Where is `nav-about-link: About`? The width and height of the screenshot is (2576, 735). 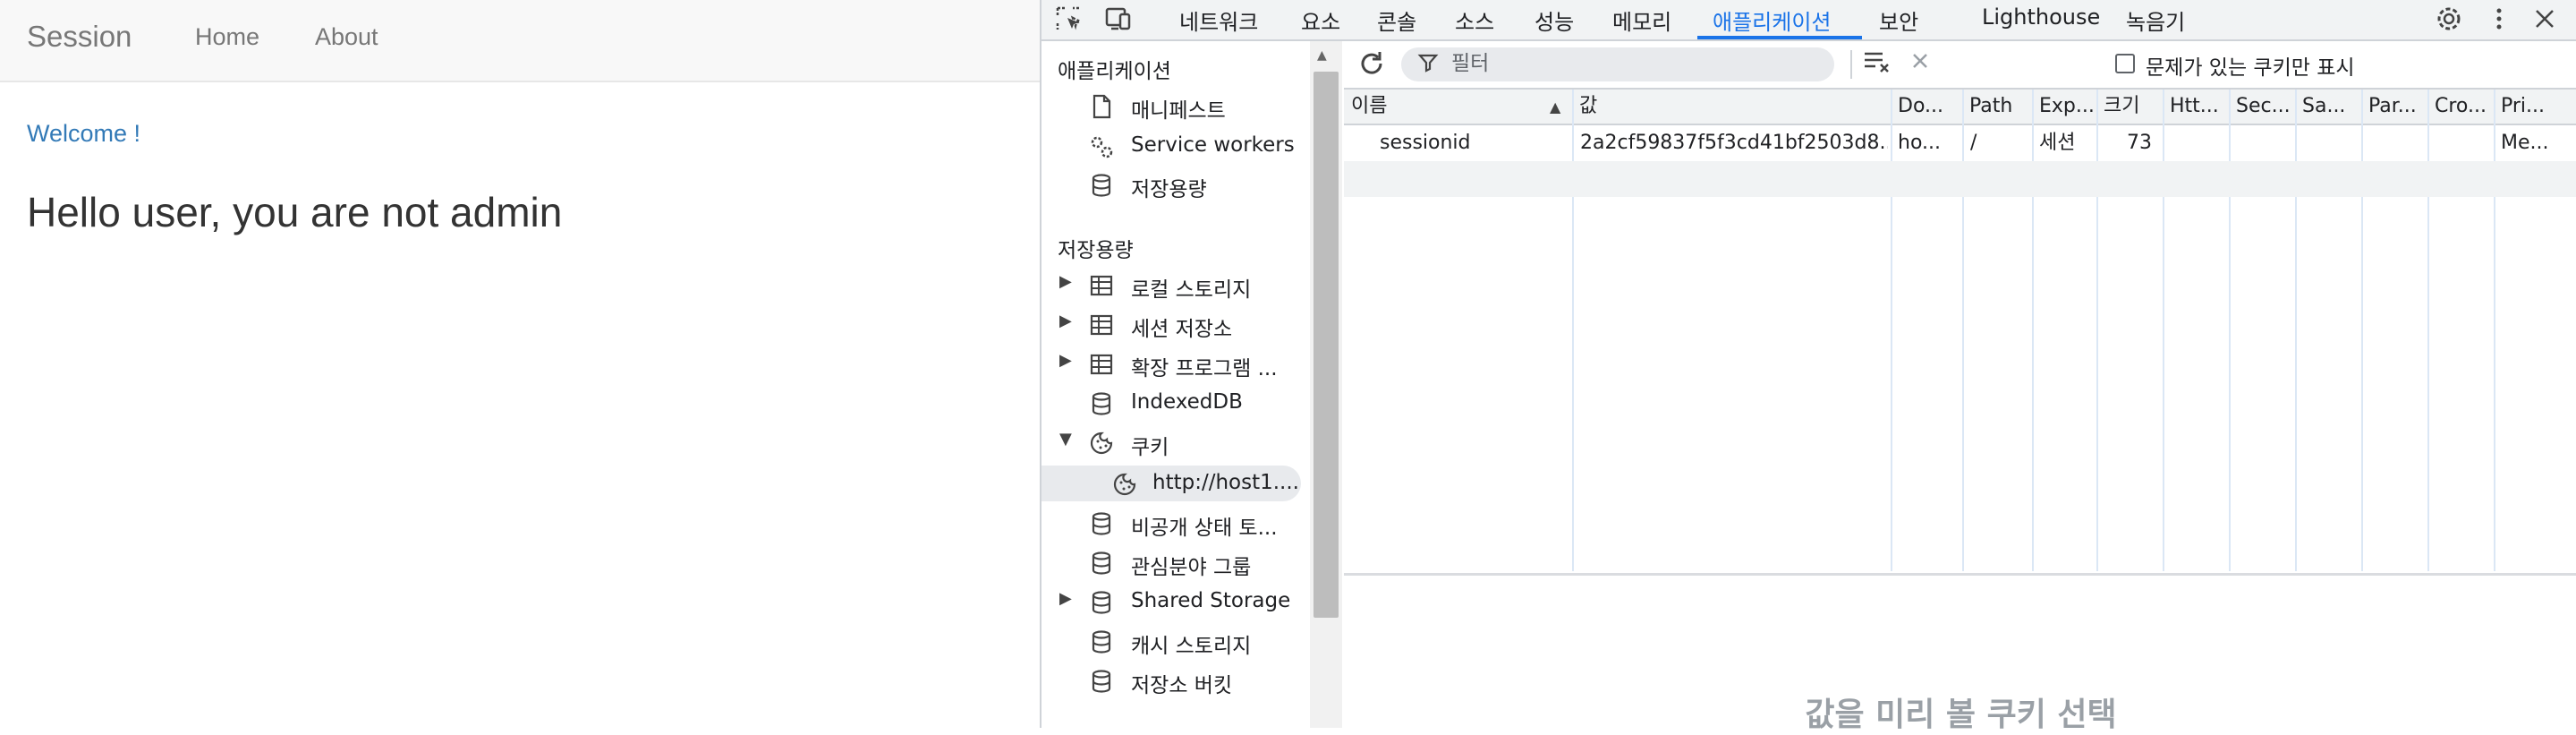
nav-about-link: About is located at coordinates (346, 37).